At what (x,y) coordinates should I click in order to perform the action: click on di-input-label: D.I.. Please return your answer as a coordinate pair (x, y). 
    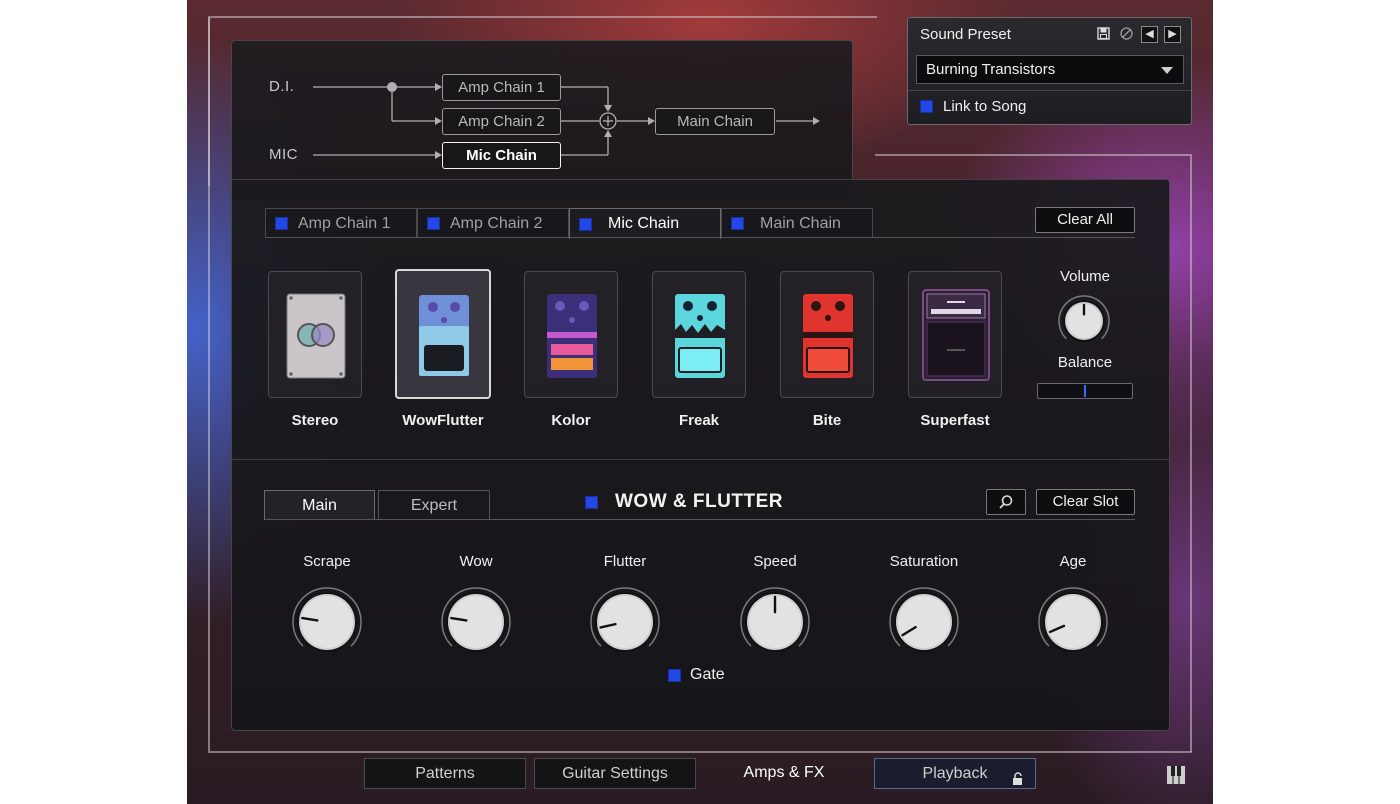
    Looking at the image, I should click on (282, 86).